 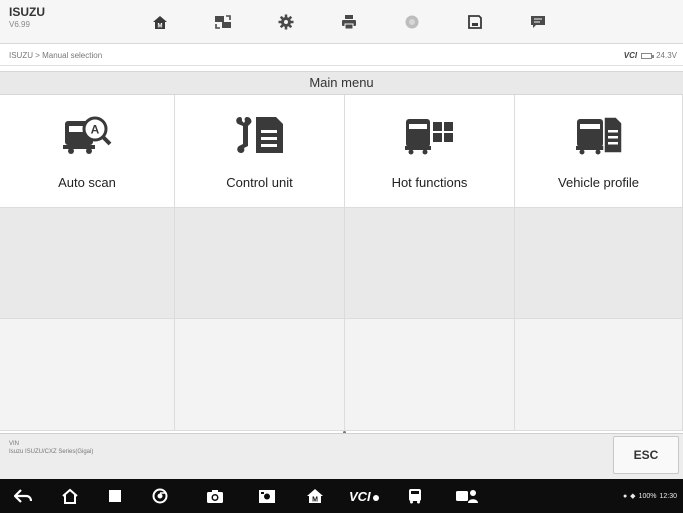 I want to click on page-title: Main menu, so click(x=341, y=83).